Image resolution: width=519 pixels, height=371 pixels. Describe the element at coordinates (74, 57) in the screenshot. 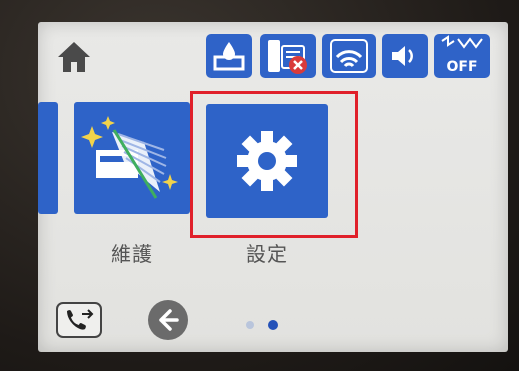

I see `home-icon` at that location.